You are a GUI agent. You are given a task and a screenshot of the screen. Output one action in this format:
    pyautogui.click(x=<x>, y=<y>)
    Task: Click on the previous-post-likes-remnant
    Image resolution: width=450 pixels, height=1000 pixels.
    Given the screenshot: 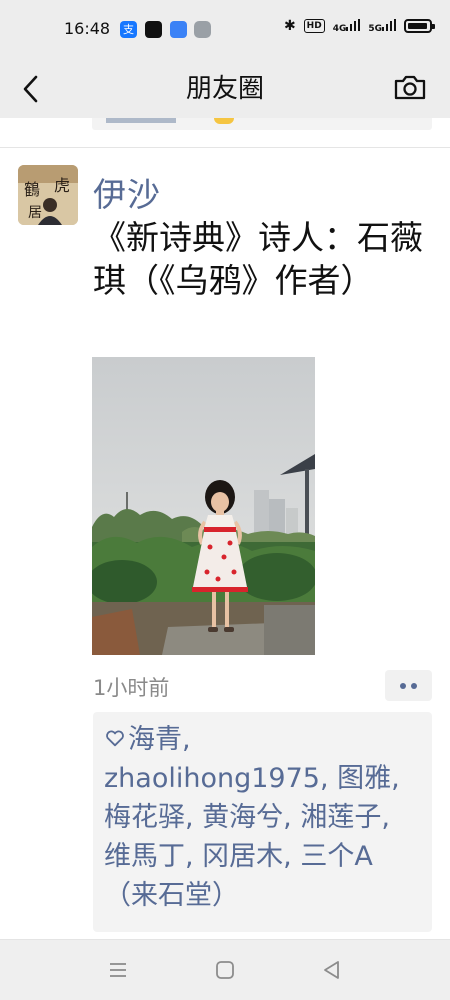 What is the action you would take?
    pyautogui.click(x=262, y=124)
    